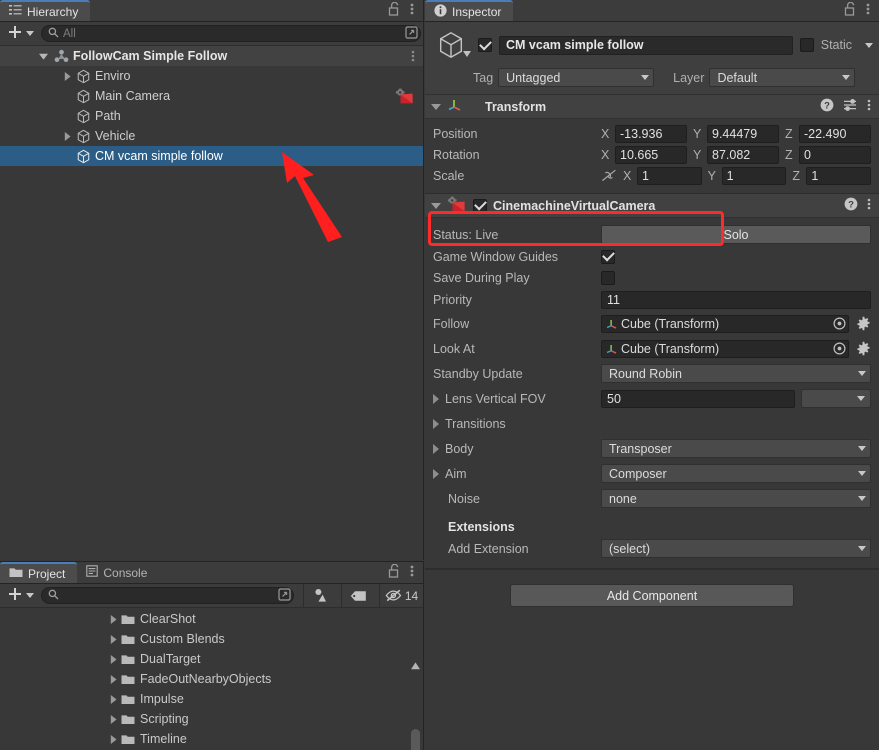 This screenshot has width=879, height=750. What do you see at coordinates (231, 33) in the screenshot?
I see `hierarchy-search-input: All` at bounding box center [231, 33].